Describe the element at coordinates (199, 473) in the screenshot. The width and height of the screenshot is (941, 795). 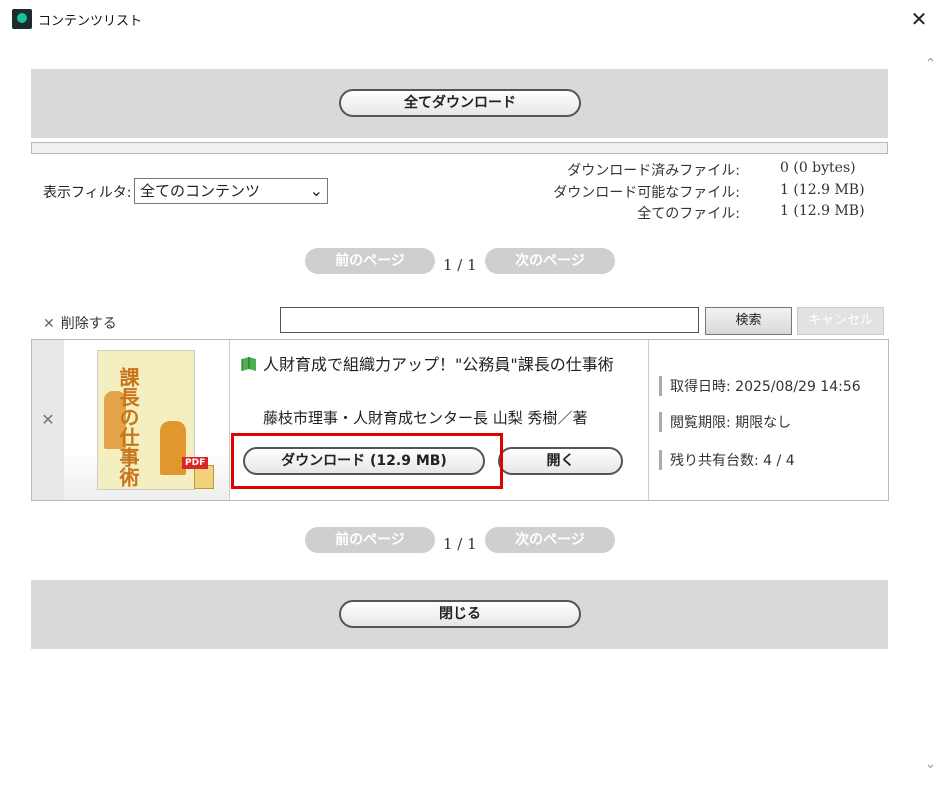
I see `pdf-icon: PDF` at that location.